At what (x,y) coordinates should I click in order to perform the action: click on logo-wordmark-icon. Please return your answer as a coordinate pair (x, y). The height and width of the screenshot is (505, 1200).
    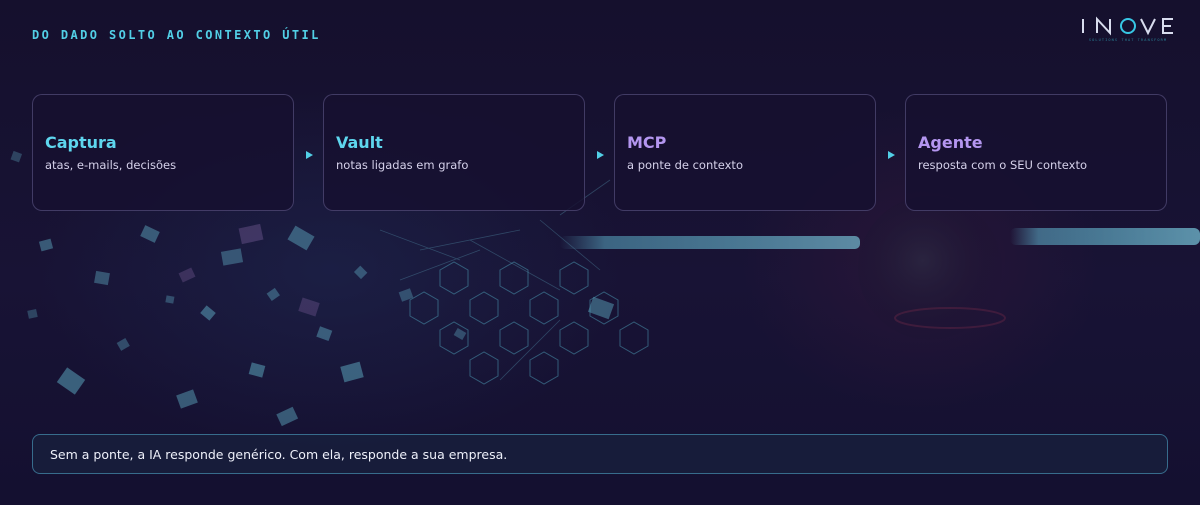
    Looking at the image, I should click on (1127, 26).